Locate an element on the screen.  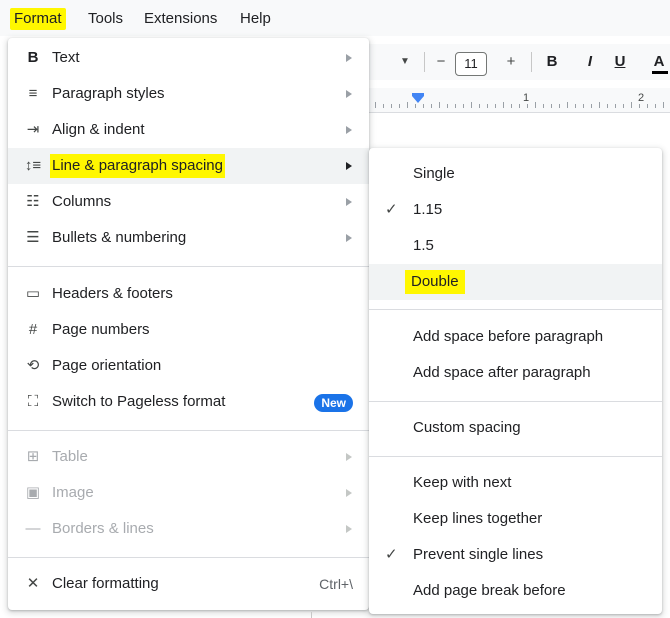
menu-item-label: Keep with next is located at coordinates (462, 482).